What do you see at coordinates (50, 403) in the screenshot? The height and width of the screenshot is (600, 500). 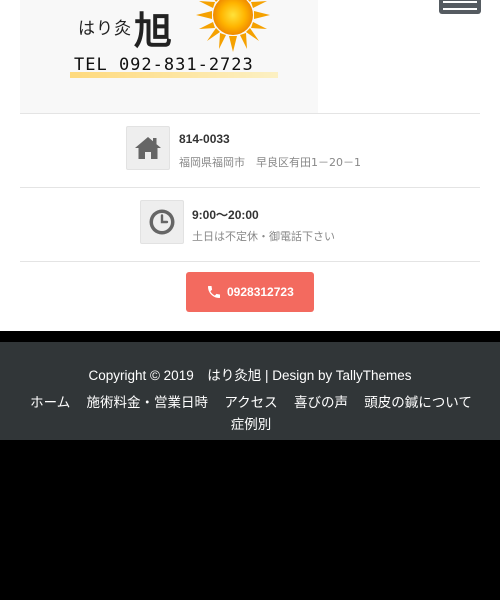 I see `footer-nav-home: ホーム` at bounding box center [50, 403].